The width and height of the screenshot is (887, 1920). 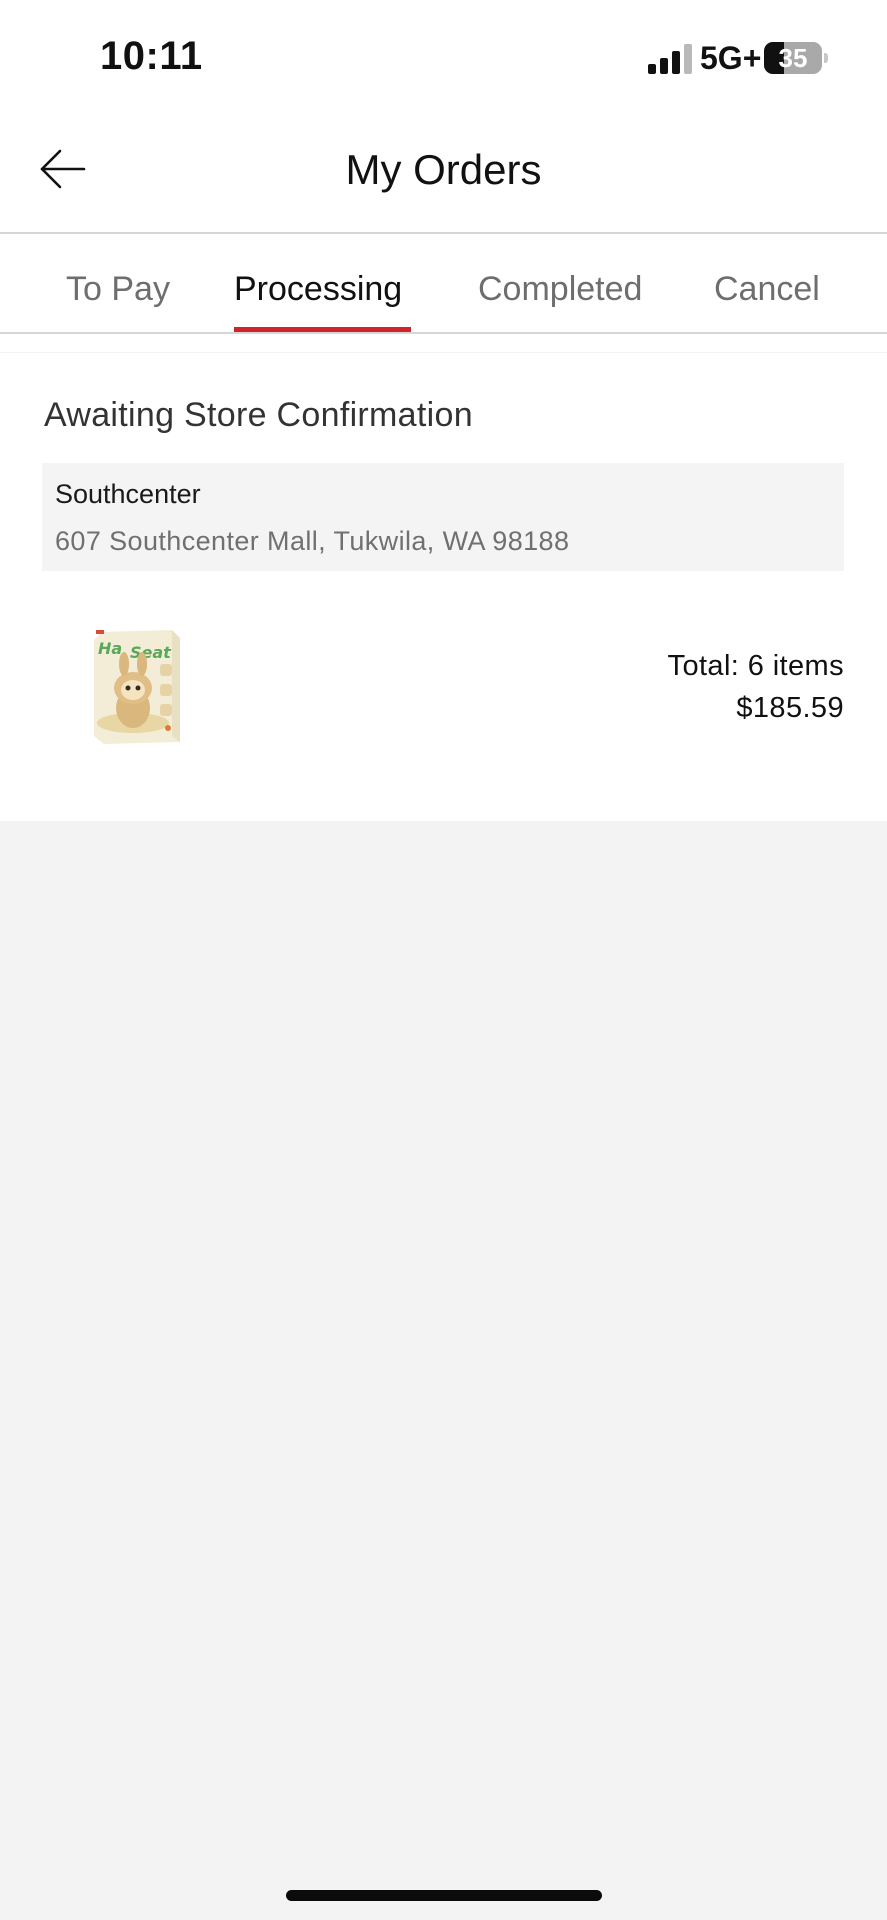 I want to click on tabs-divider, so click(x=443, y=333).